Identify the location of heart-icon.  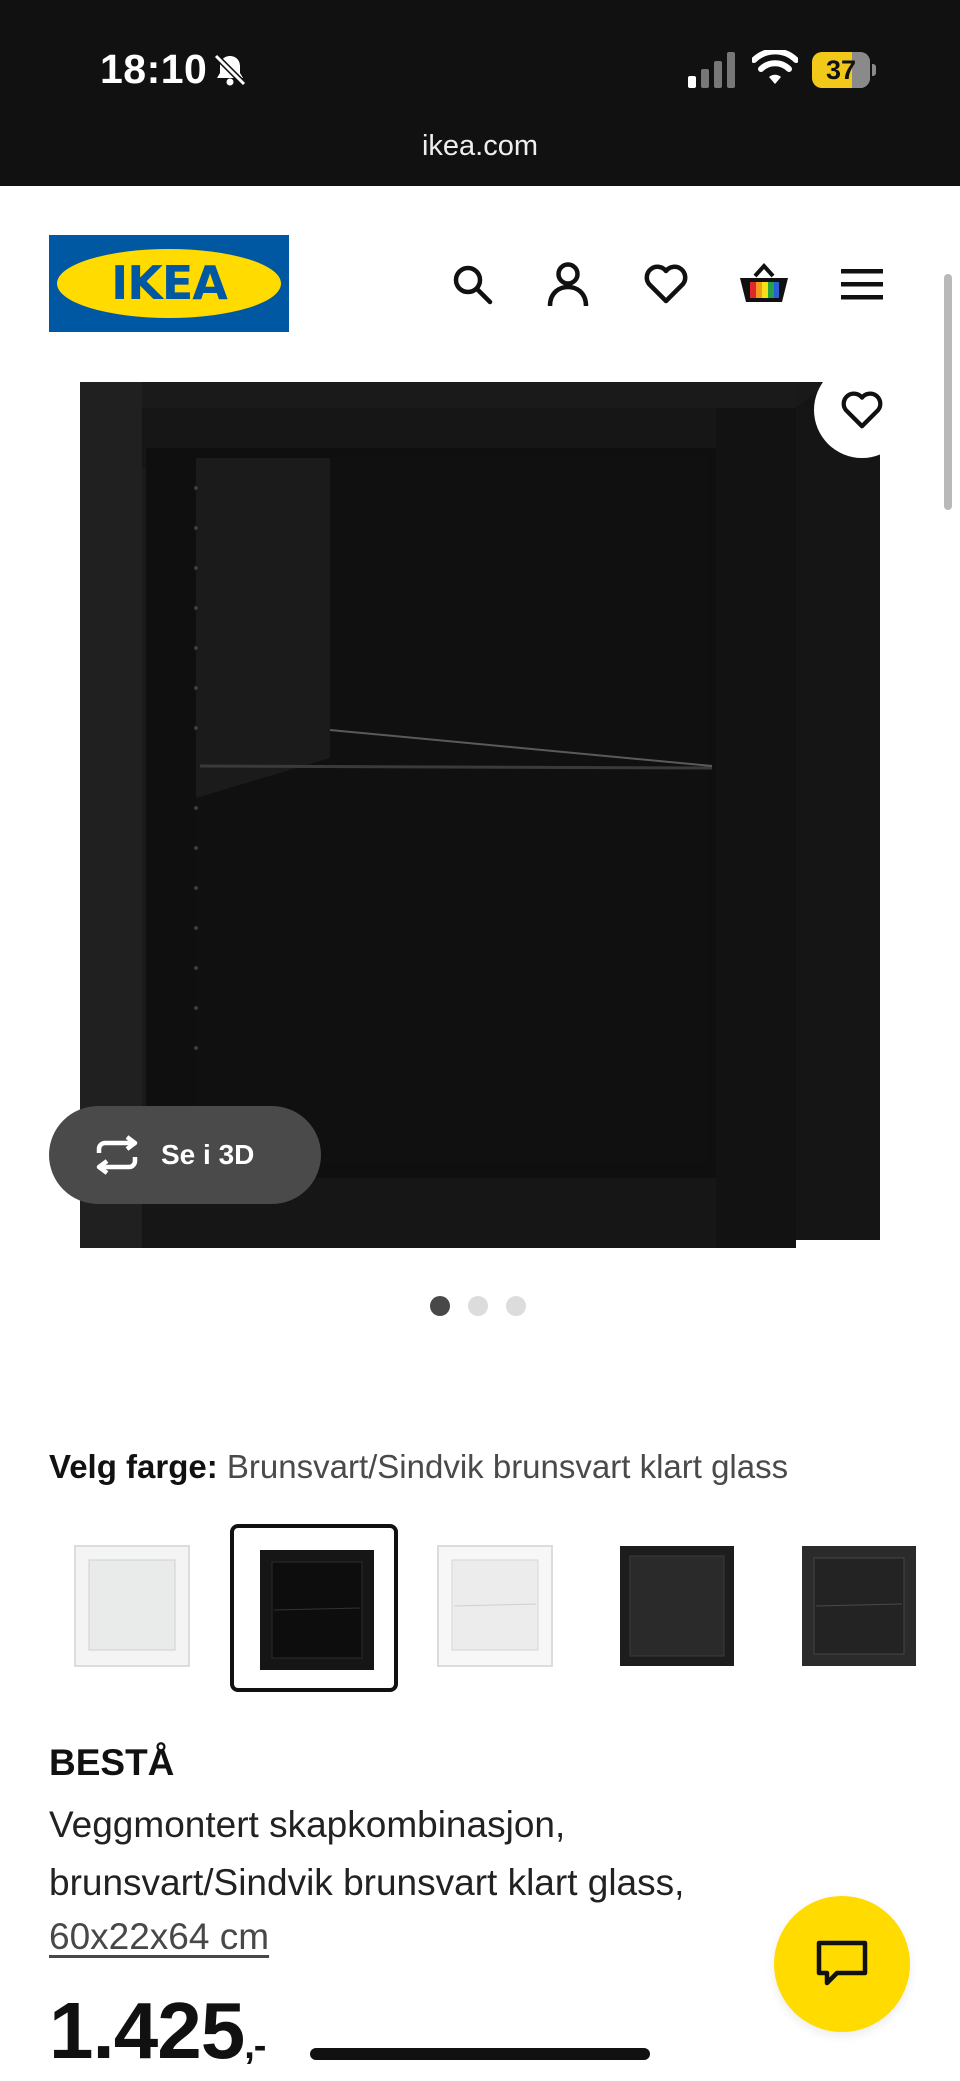
(862, 410).